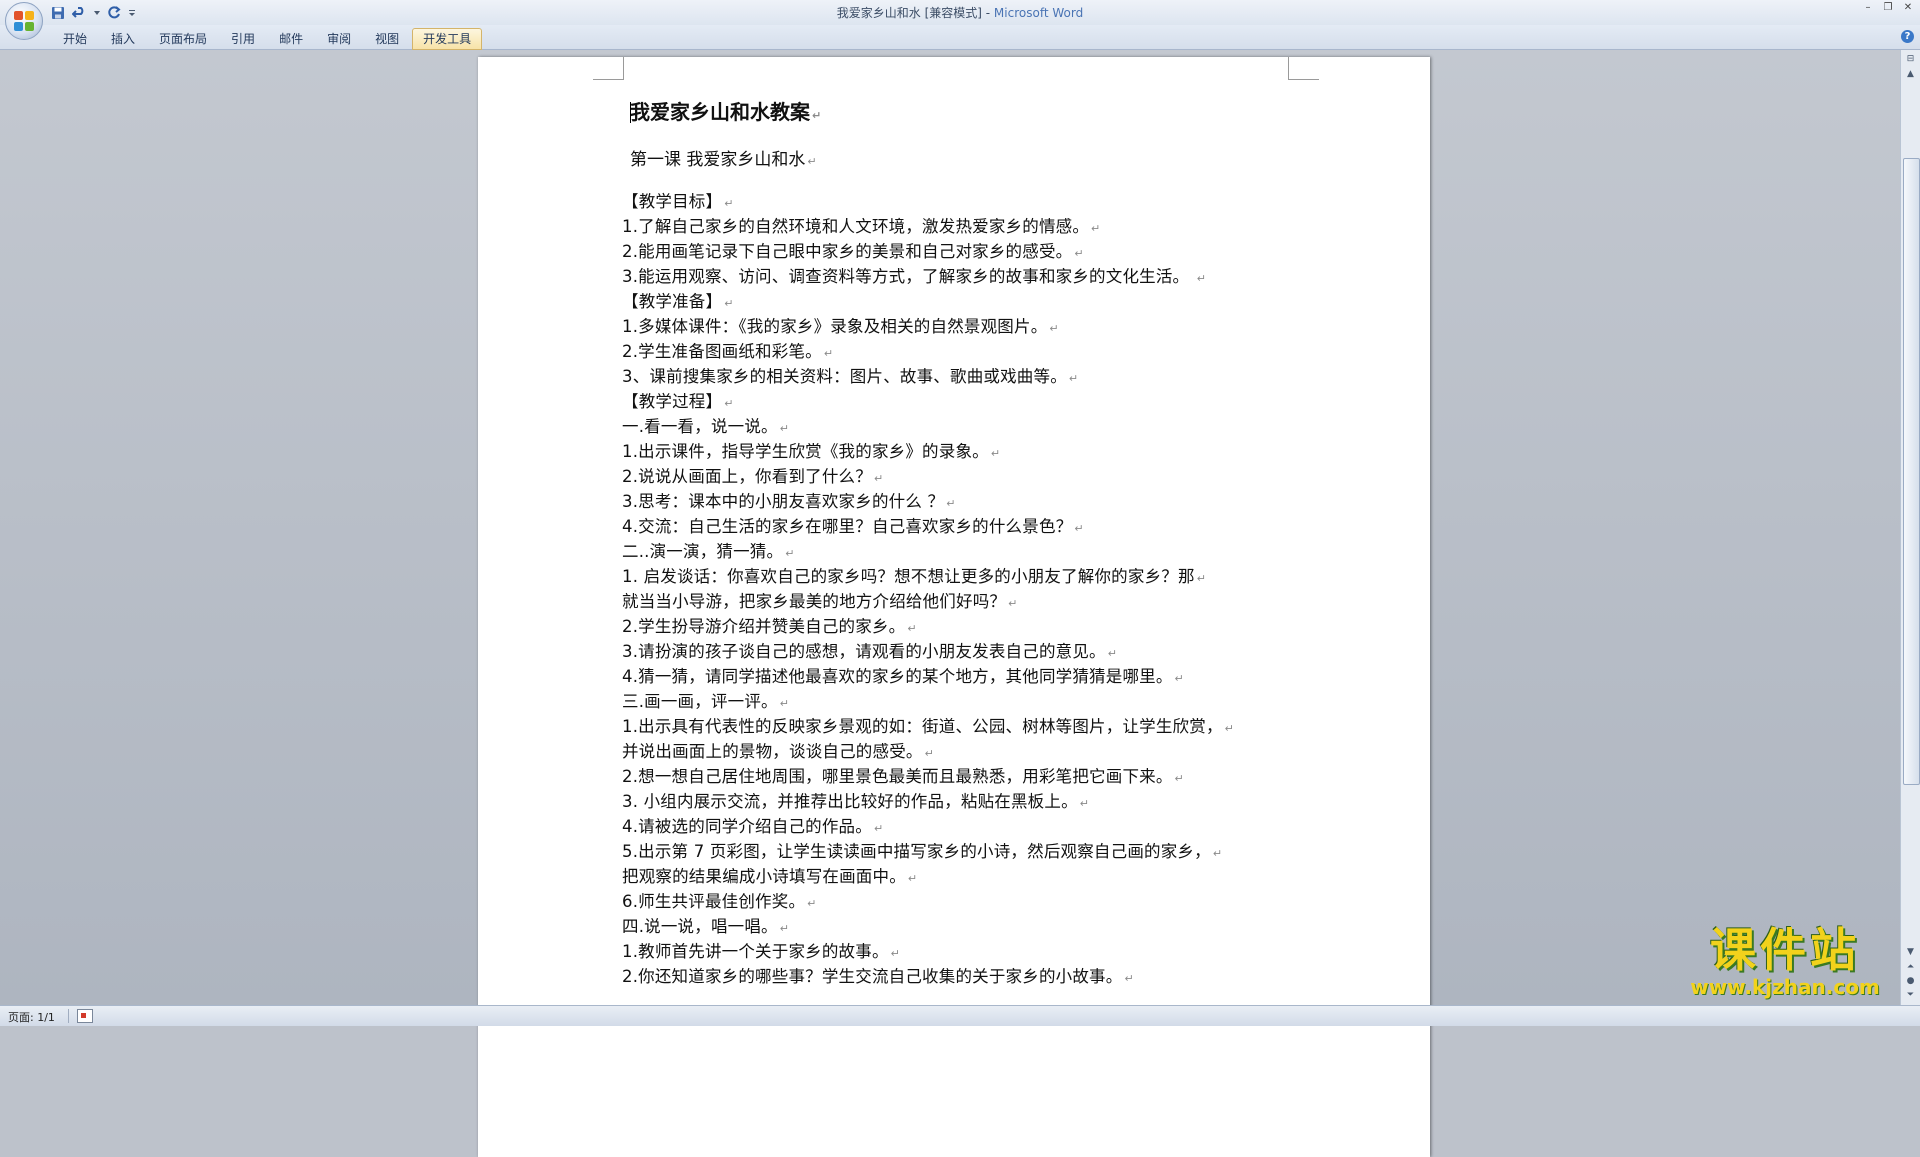  I want to click on document-line: 6.师生共评最佳创作奖。 ↵, so click(719, 901).